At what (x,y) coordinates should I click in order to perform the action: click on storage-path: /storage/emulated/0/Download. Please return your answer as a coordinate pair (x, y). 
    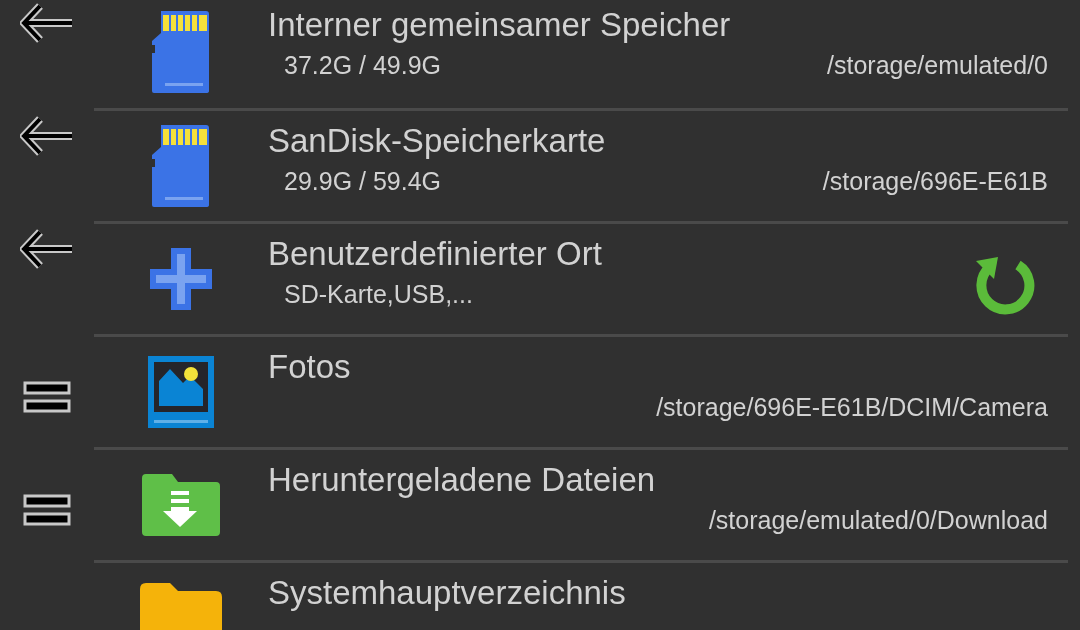
    Looking at the image, I should click on (878, 520).